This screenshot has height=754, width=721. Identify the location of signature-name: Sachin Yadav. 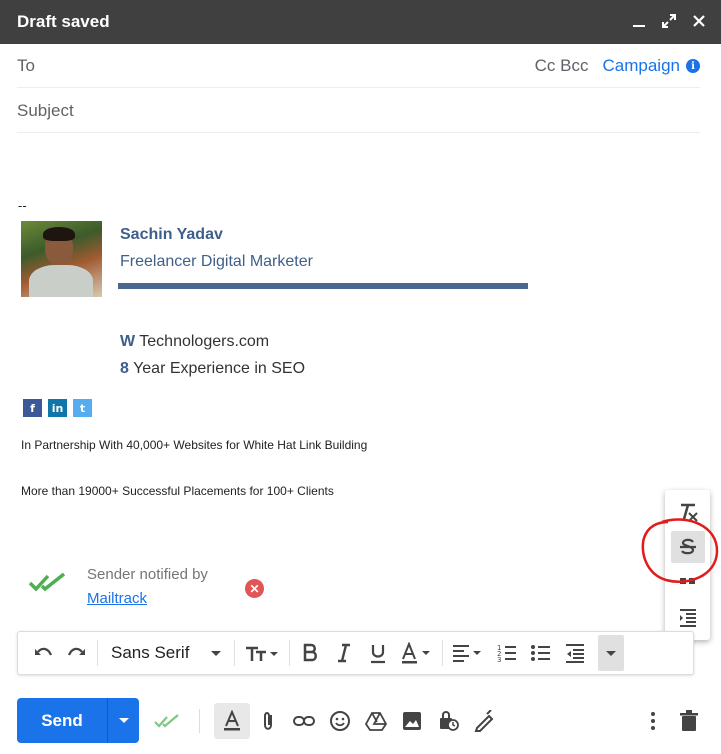
(171, 234).